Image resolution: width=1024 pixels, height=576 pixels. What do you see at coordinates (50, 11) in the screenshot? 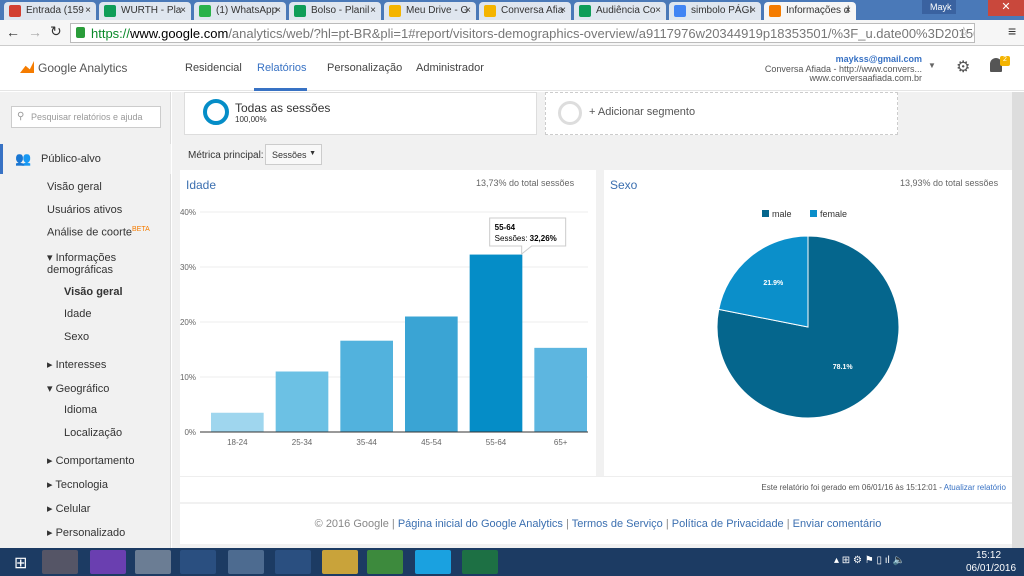
I see `browser-tab: Entrada (159 ×` at bounding box center [50, 11].